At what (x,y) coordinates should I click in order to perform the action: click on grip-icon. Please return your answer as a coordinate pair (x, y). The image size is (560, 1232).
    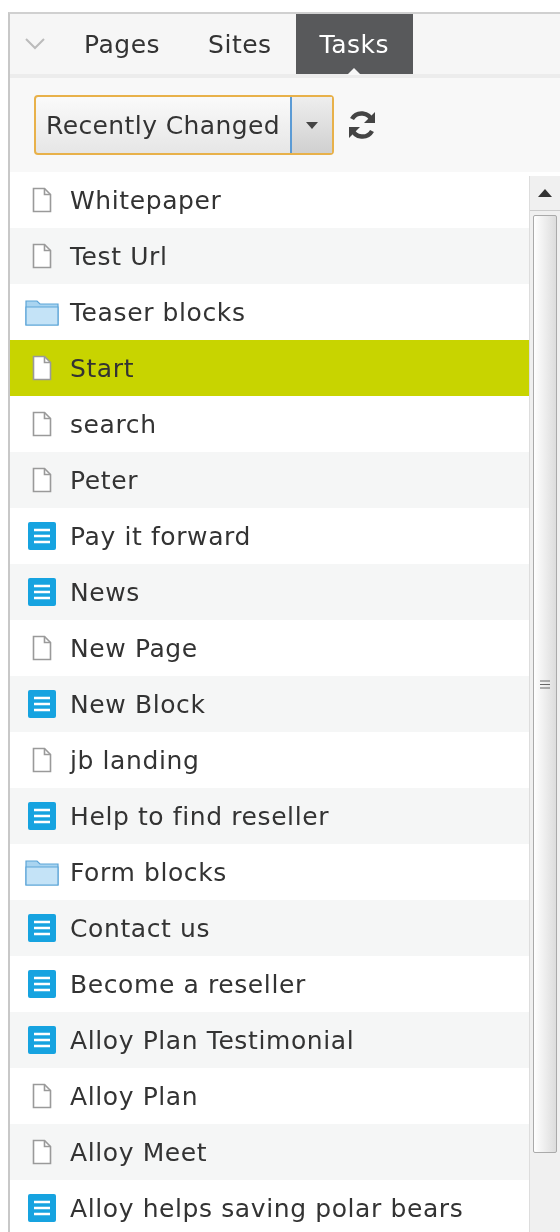
    Looking at the image, I should click on (545, 684).